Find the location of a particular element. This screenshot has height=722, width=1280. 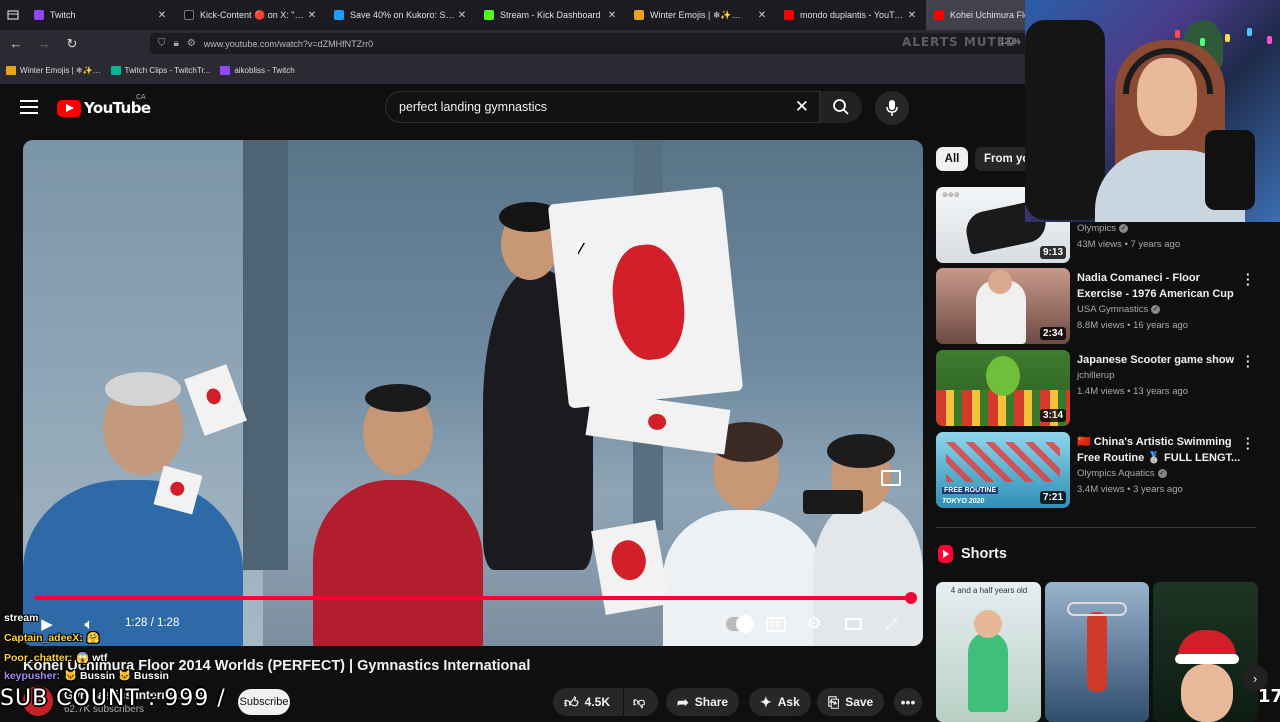

browser-tab: mondo duplantis - YouTube ✕ is located at coordinates (851, 15).